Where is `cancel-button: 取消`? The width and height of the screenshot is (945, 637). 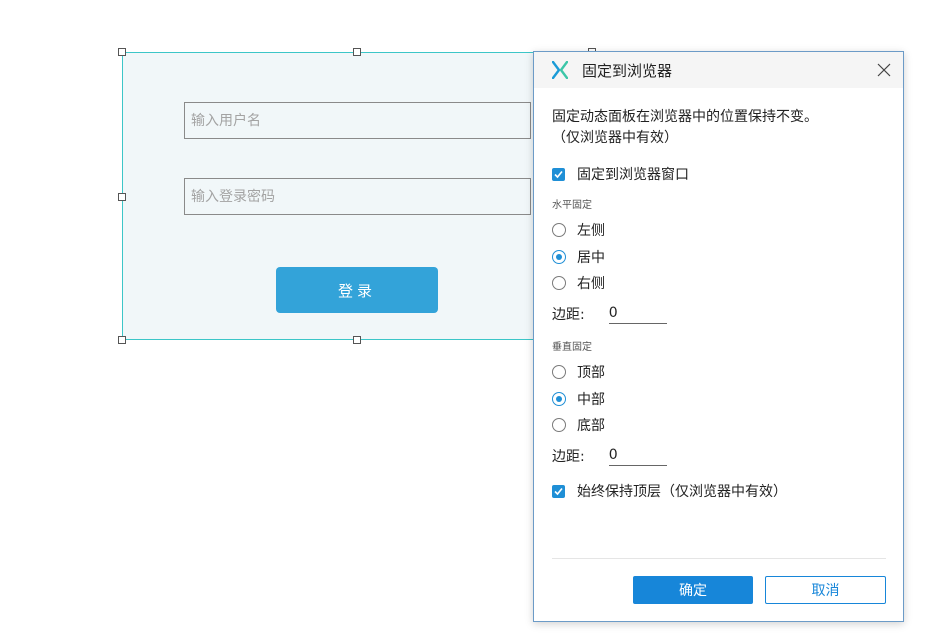
cancel-button: 取消 is located at coordinates (825, 590).